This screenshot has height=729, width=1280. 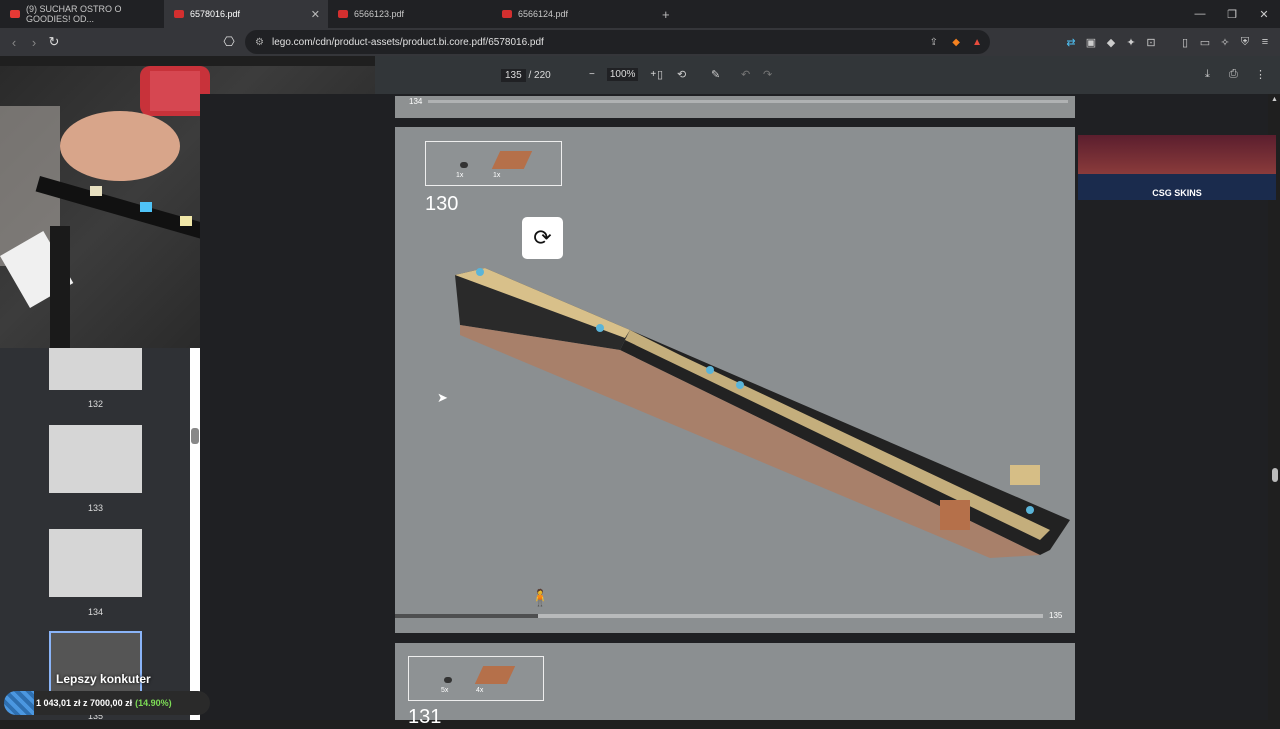 What do you see at coordinates (1260, 74) in the screenshot?
I see `more-options-icon: ⋮` at bounding box center [1260, 74].